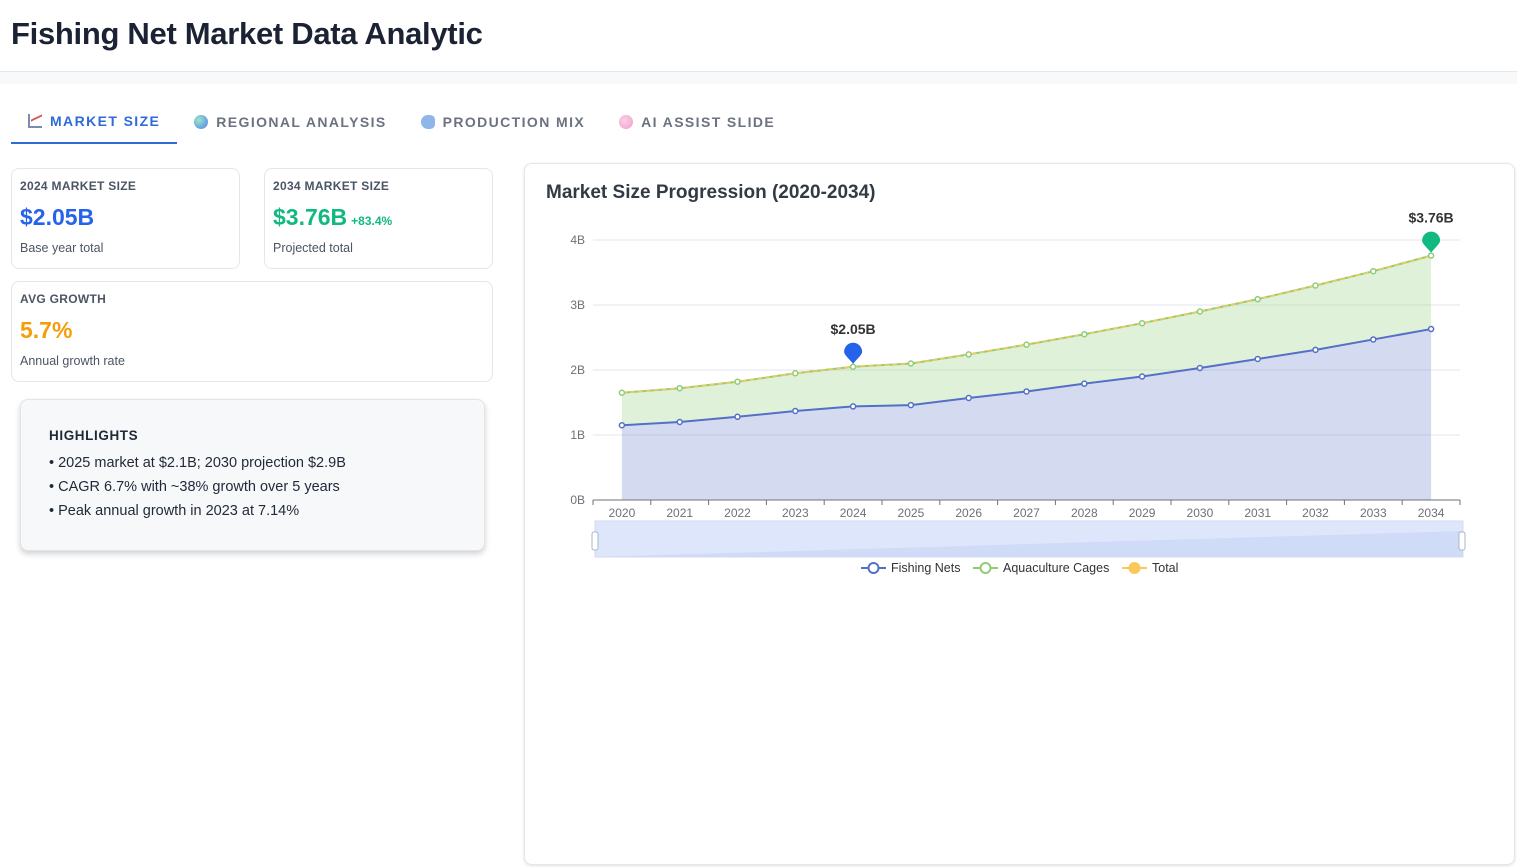 This screenshot has width=1517, height=867. What do you see at coordinates (1200, 513) in the screenshot?
I see `x-tick-label: 2030` at bounding box center [1200, 513].